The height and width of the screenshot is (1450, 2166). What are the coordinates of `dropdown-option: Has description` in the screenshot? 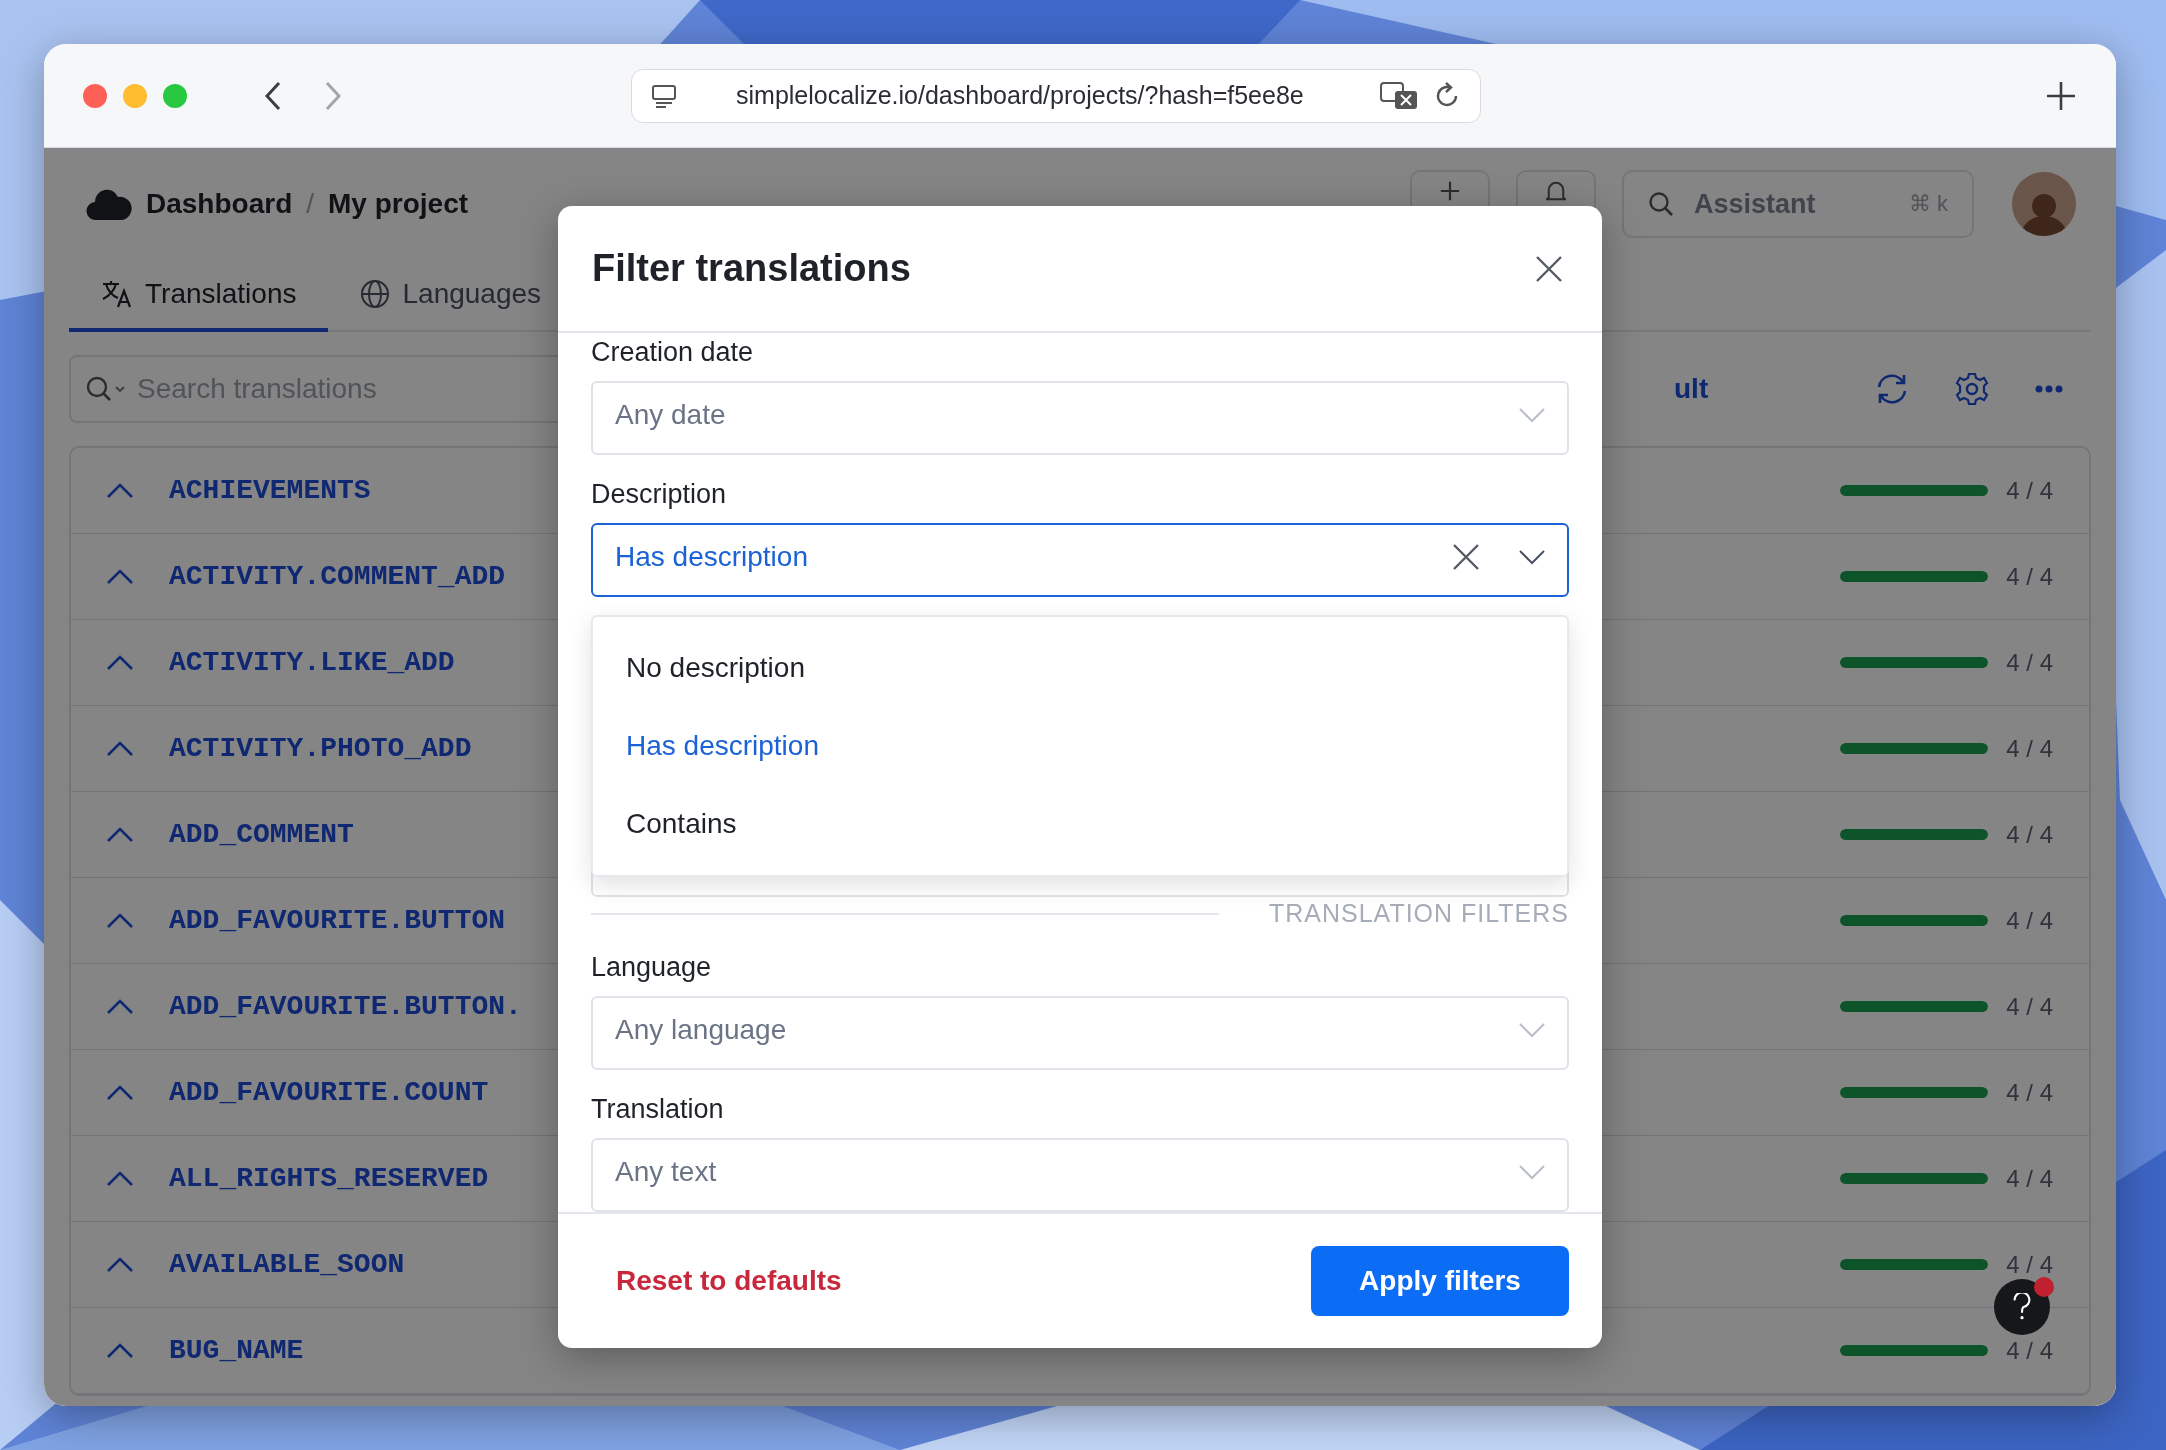 It's located at (1080, 746).